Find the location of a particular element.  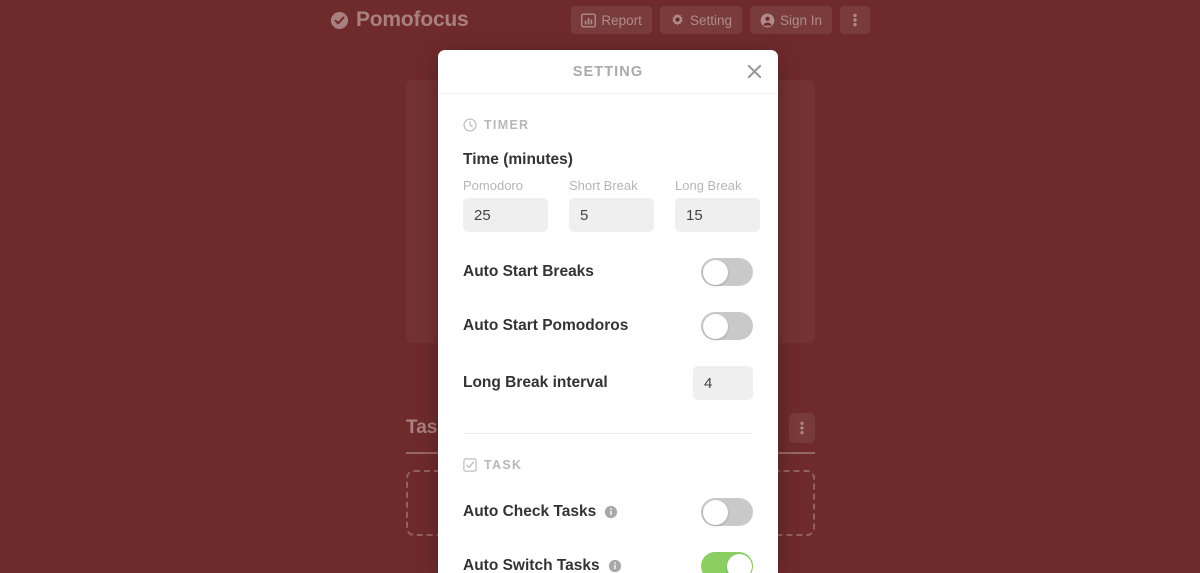

auto-switch-tasks-label: Auto Switch Tasks is located at coordinates (531, 565).